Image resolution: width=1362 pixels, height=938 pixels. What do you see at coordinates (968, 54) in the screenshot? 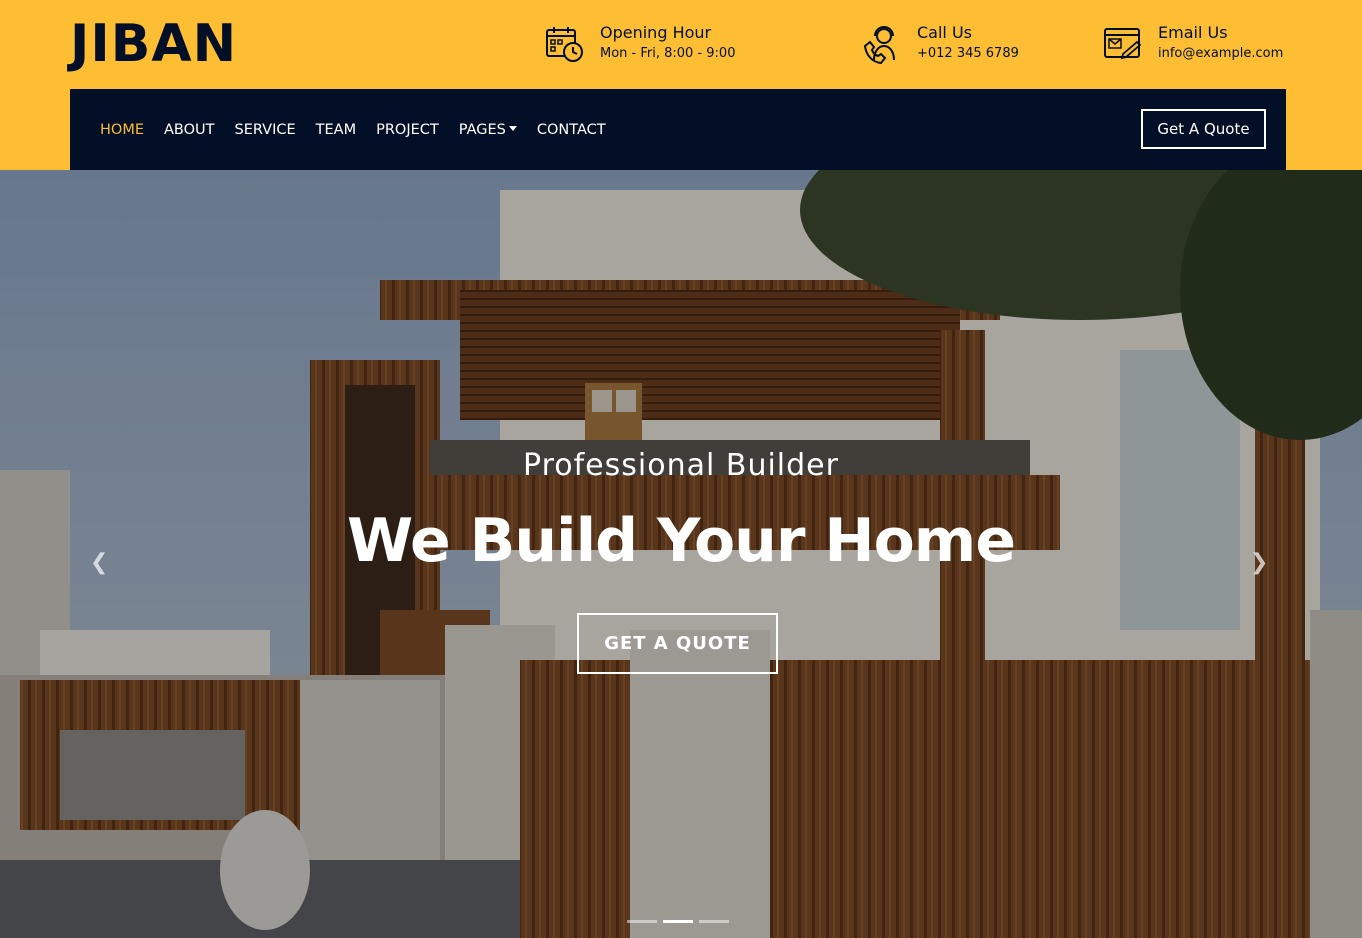
I see `call-us-phone: +012 345 6789` at bounding box center [968, 54].